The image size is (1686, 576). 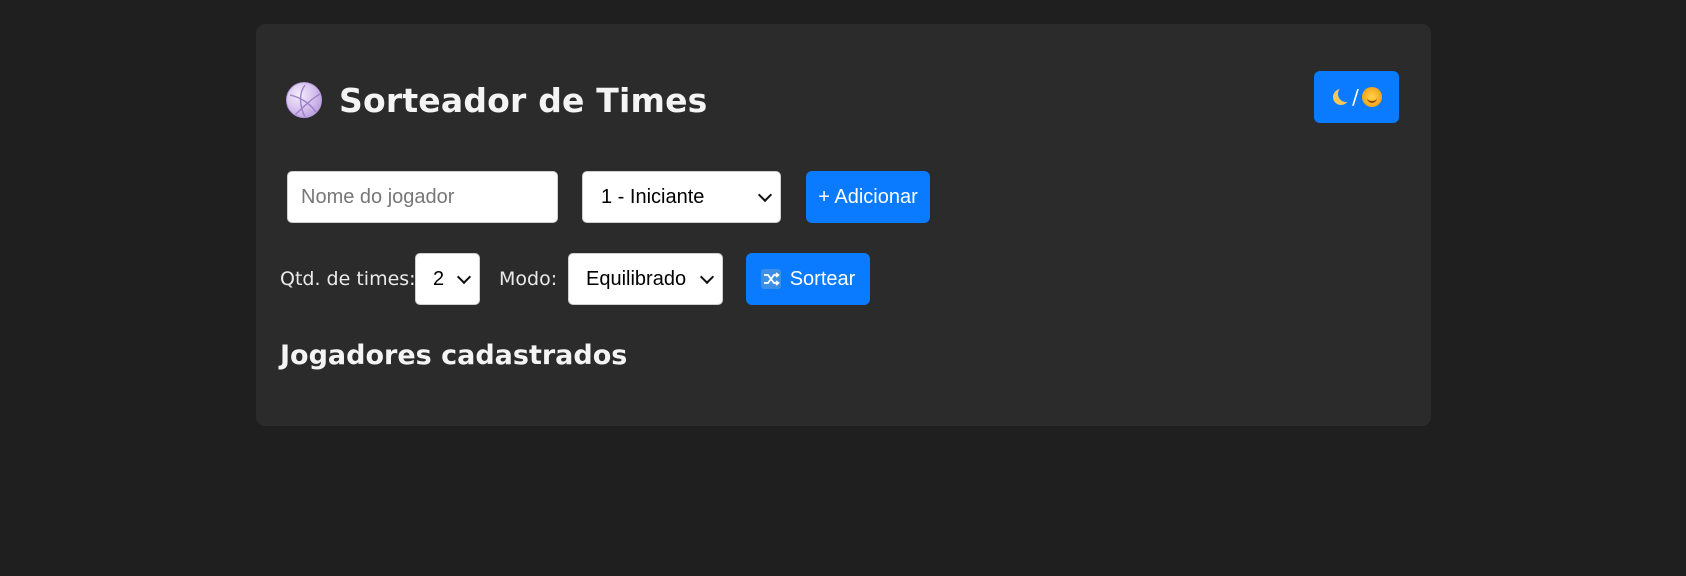 What do you see at coordinates (447, 279) in the screenshot?
I see `teams-count-select: 2` at bounding box center [447, 279].